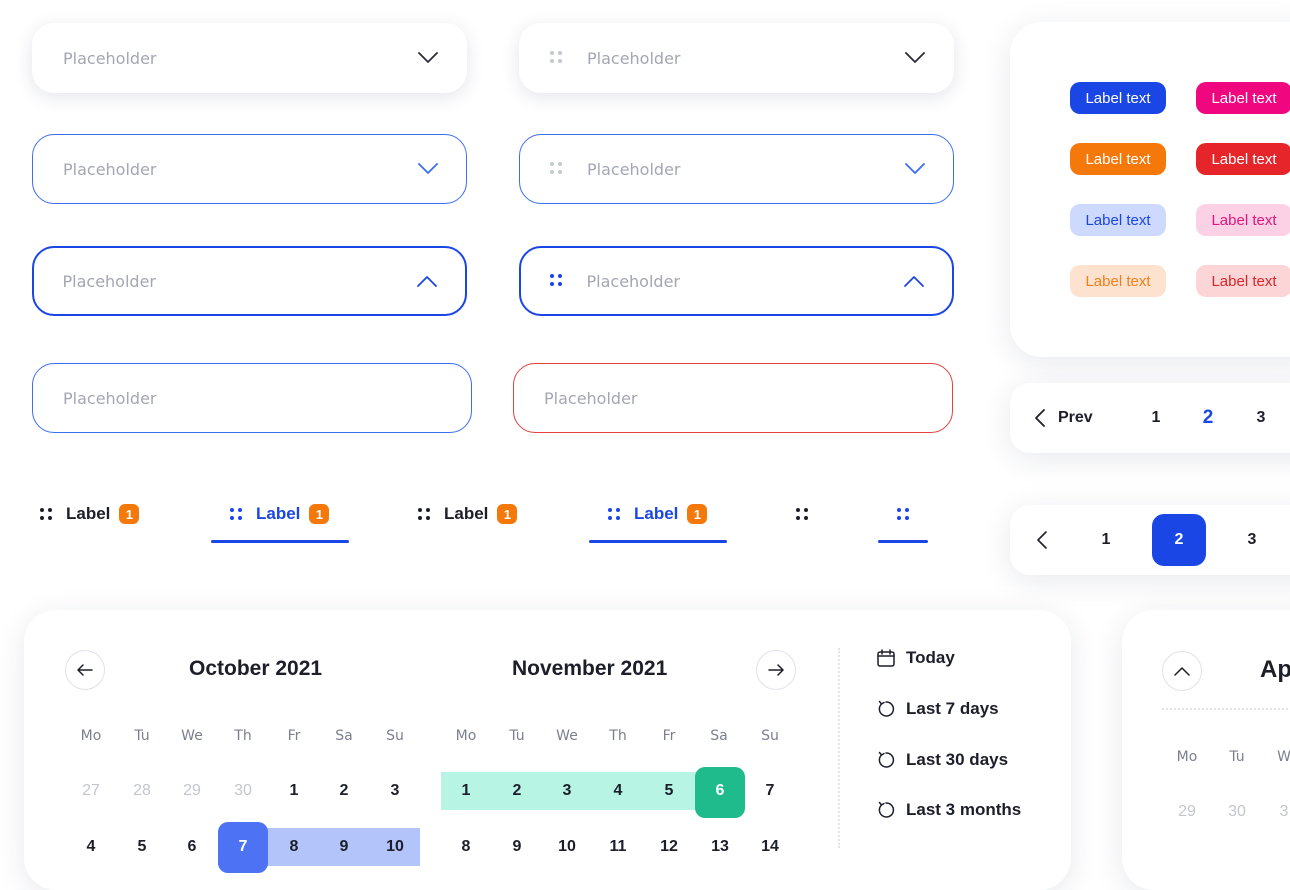  I want to click on chevron-left-icon, so click(1040, 418).